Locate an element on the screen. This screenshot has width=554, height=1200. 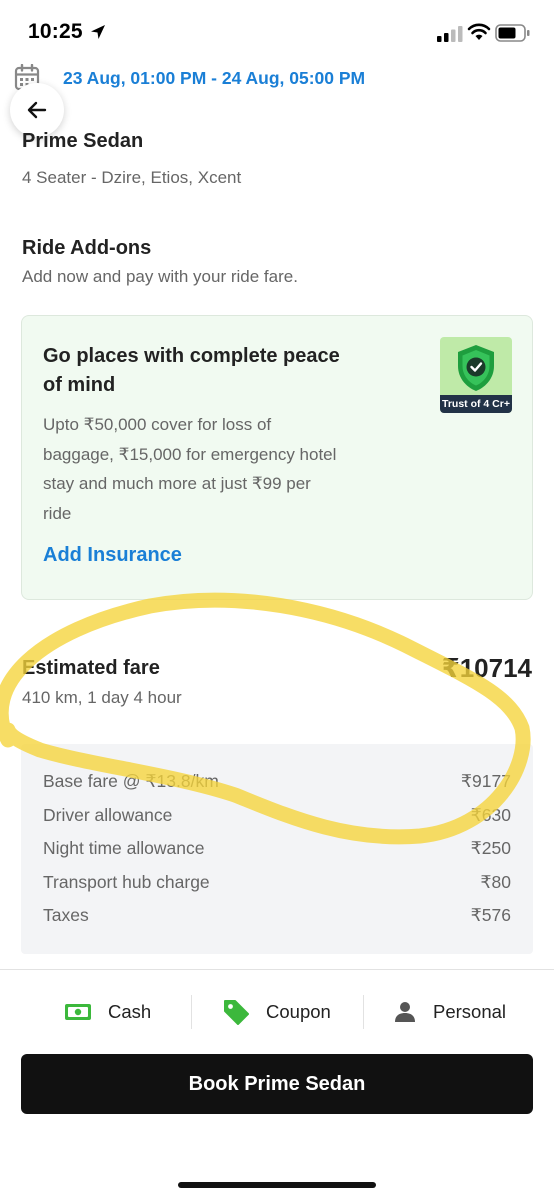
back-button is located at coordinates (37, 110).